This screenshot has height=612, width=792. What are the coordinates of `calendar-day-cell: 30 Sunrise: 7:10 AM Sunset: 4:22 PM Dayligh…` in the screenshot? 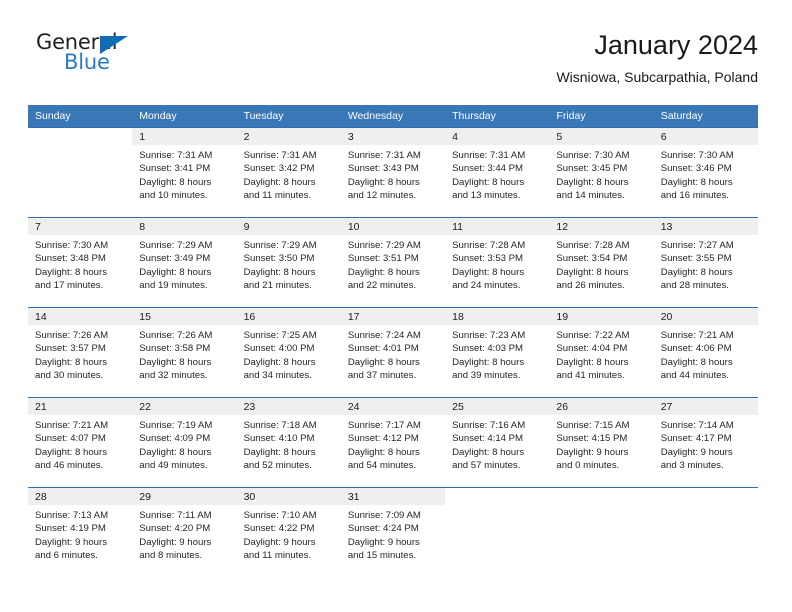 It's located at (288, 532).